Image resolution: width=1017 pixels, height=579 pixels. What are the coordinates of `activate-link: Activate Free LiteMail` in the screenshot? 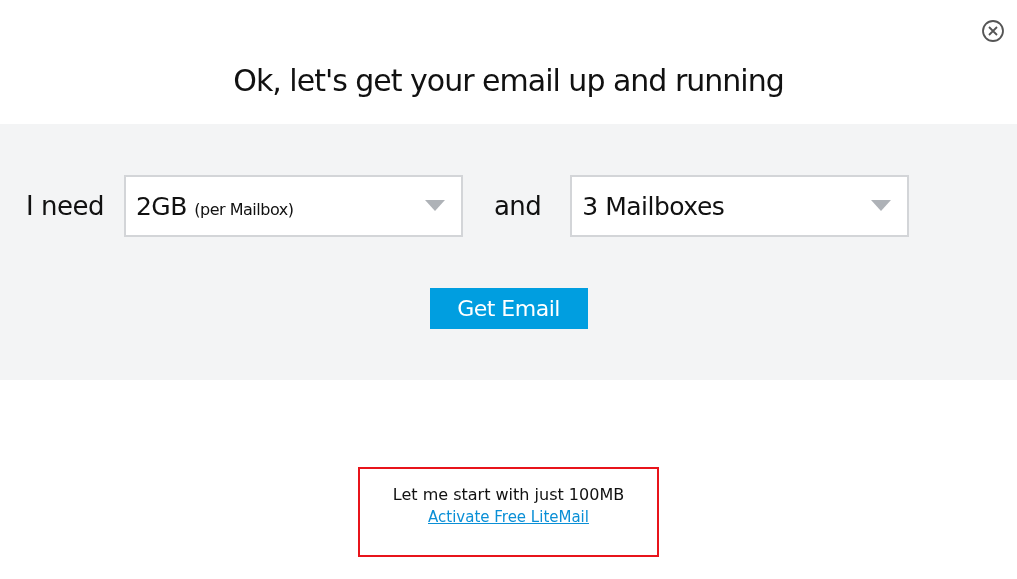 It's located at (508, 517).